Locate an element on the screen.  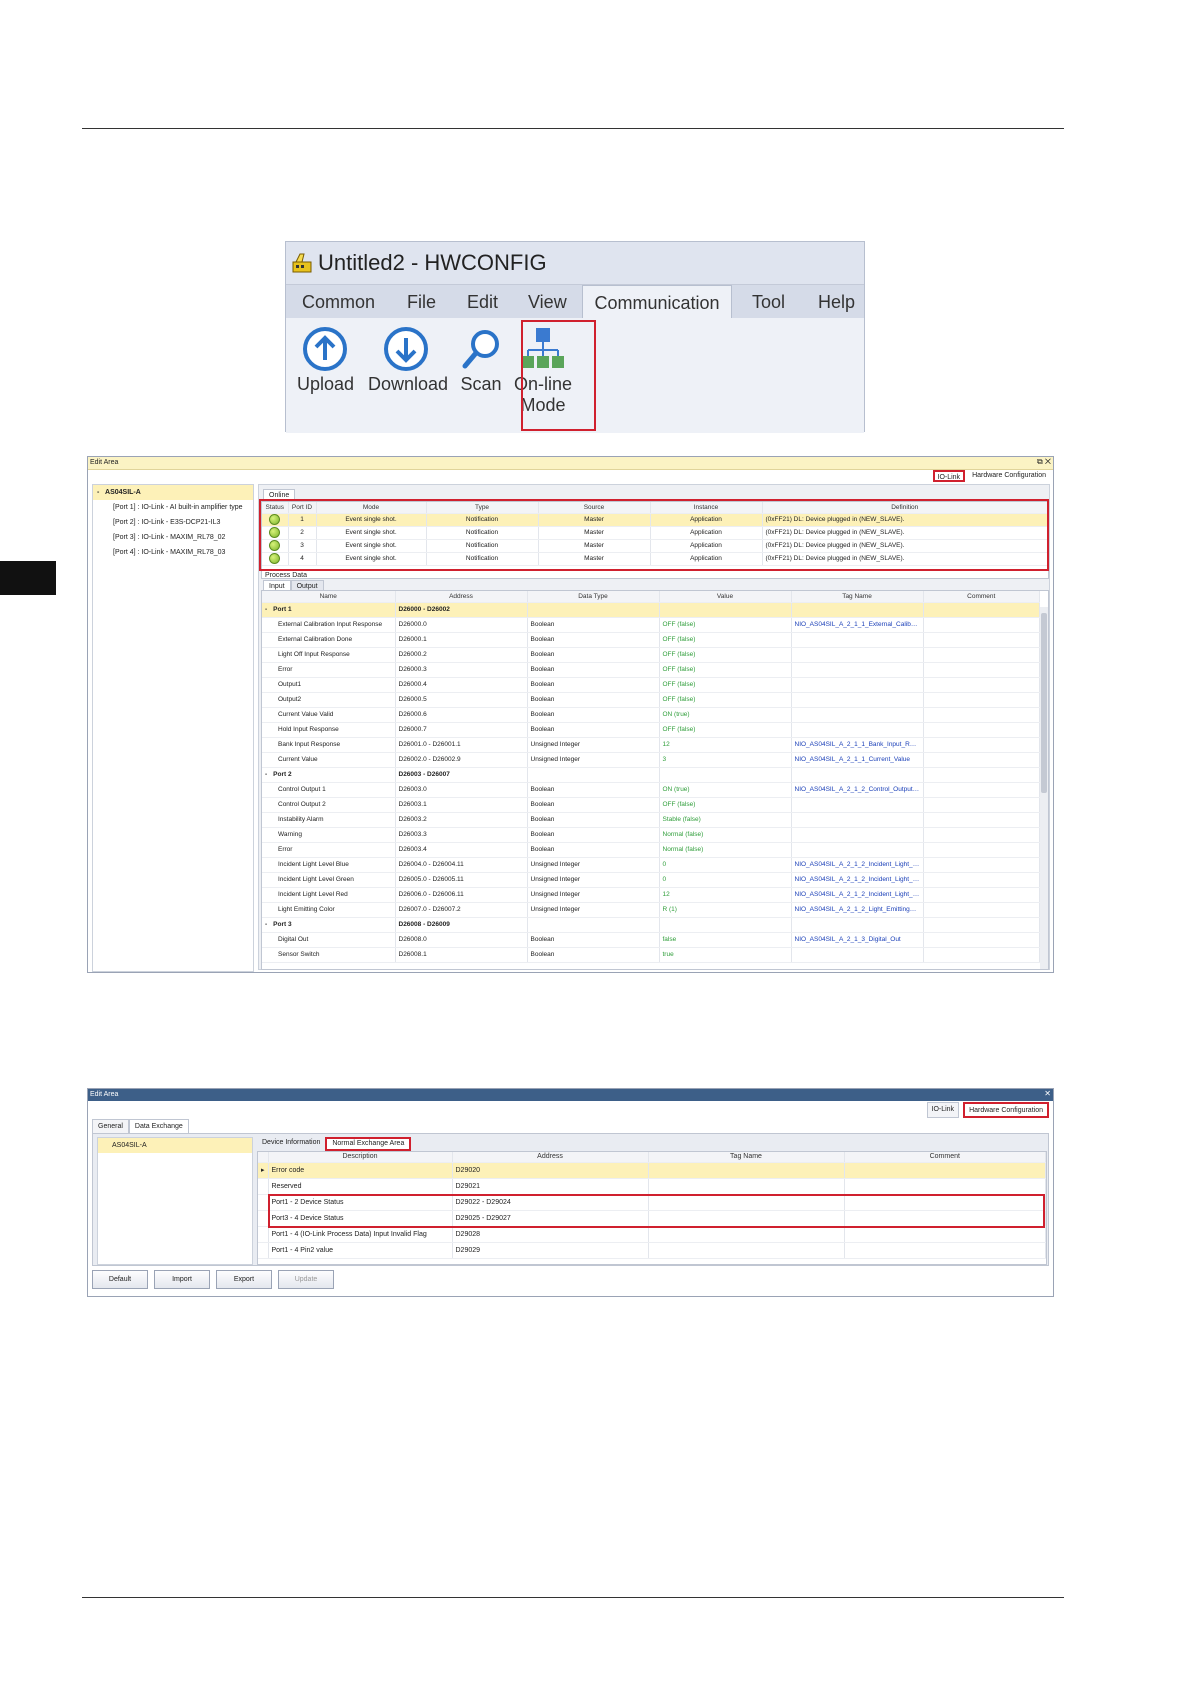
cell-value: 12 is located at coordinates (725, 745).